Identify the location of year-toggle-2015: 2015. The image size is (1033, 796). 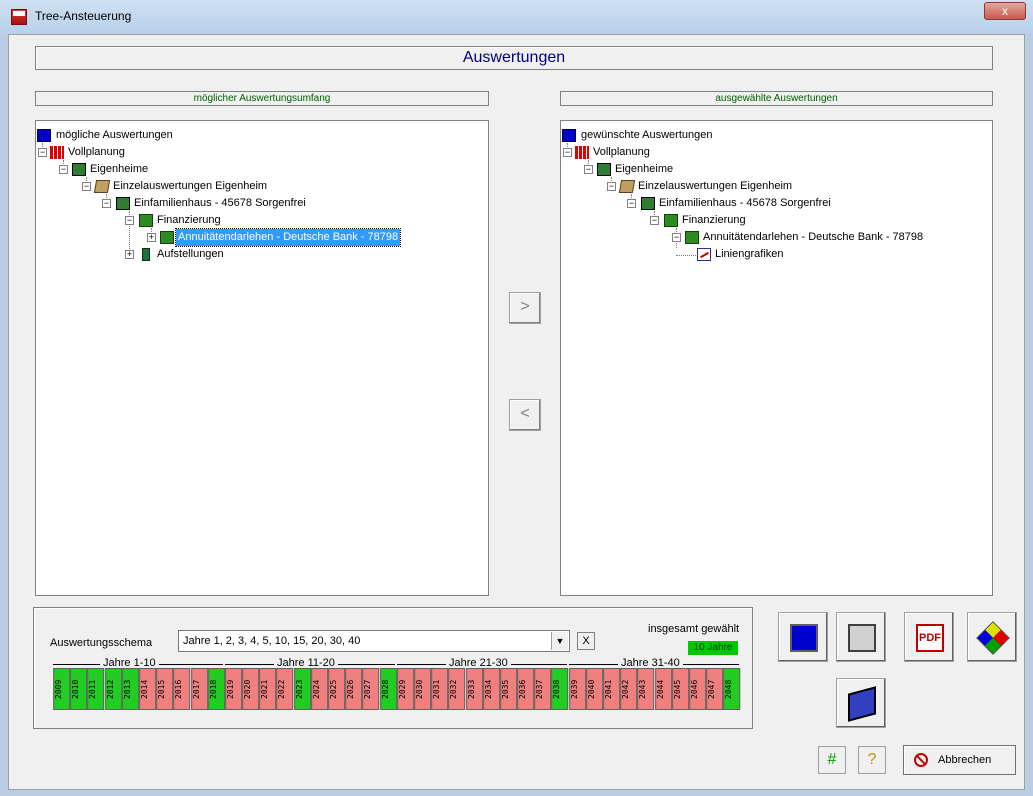
(165, 689).